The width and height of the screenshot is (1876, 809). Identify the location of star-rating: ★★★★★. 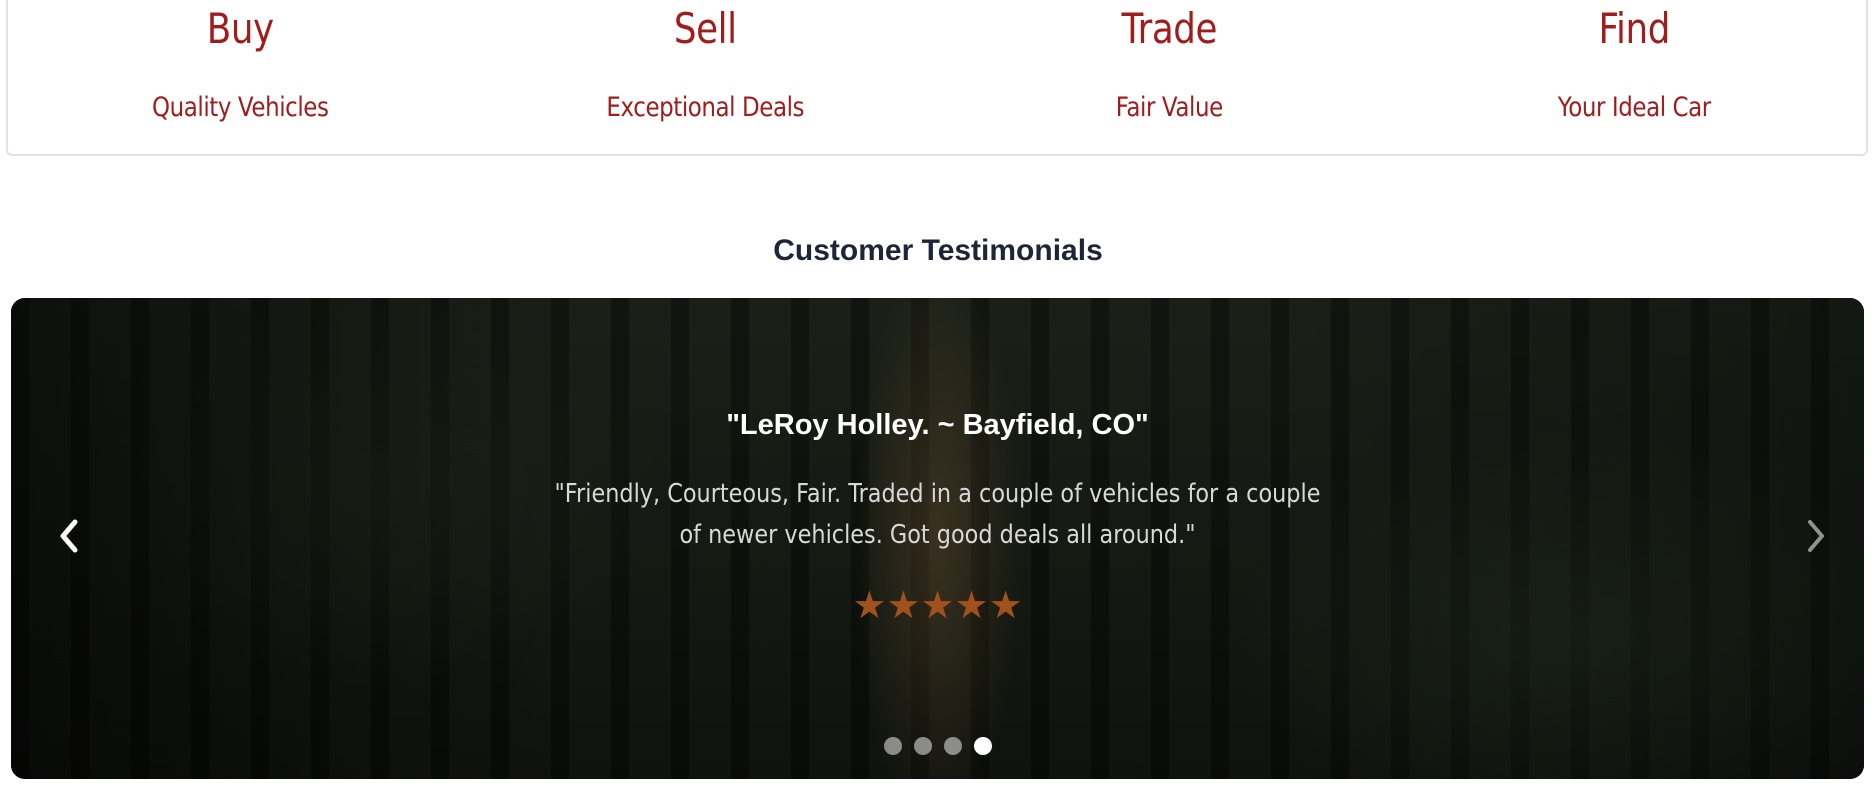
(937, 606).